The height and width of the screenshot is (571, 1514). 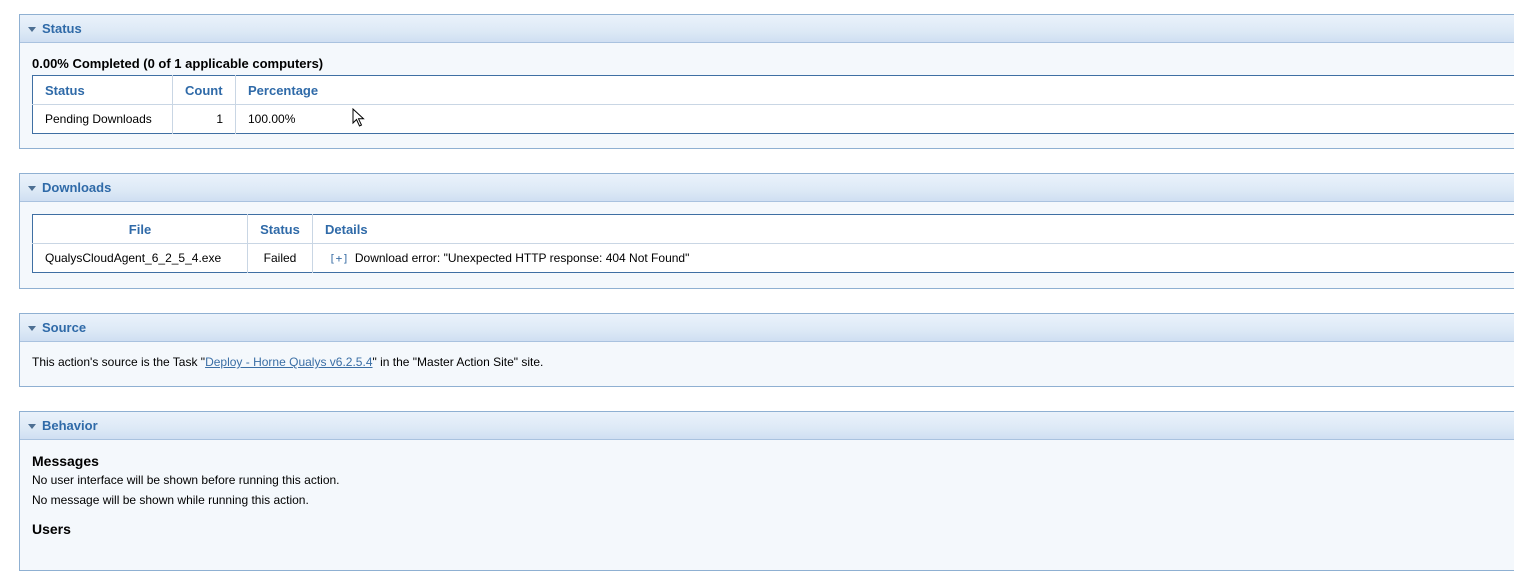 What do you see at coordinates (70, 425) in the screenshot?
I see `behavior-section-title: Behavior` at bounding box center [70, 425].